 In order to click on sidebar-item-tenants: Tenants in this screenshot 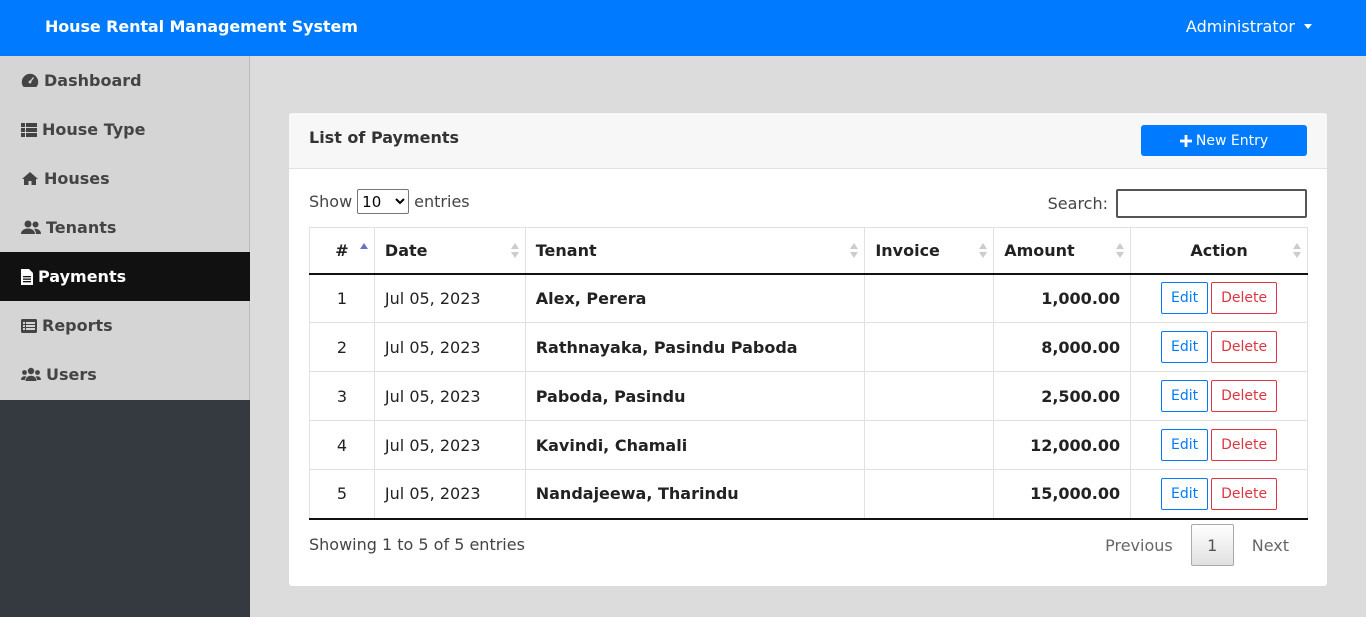, I will do `click(125, 227)`.